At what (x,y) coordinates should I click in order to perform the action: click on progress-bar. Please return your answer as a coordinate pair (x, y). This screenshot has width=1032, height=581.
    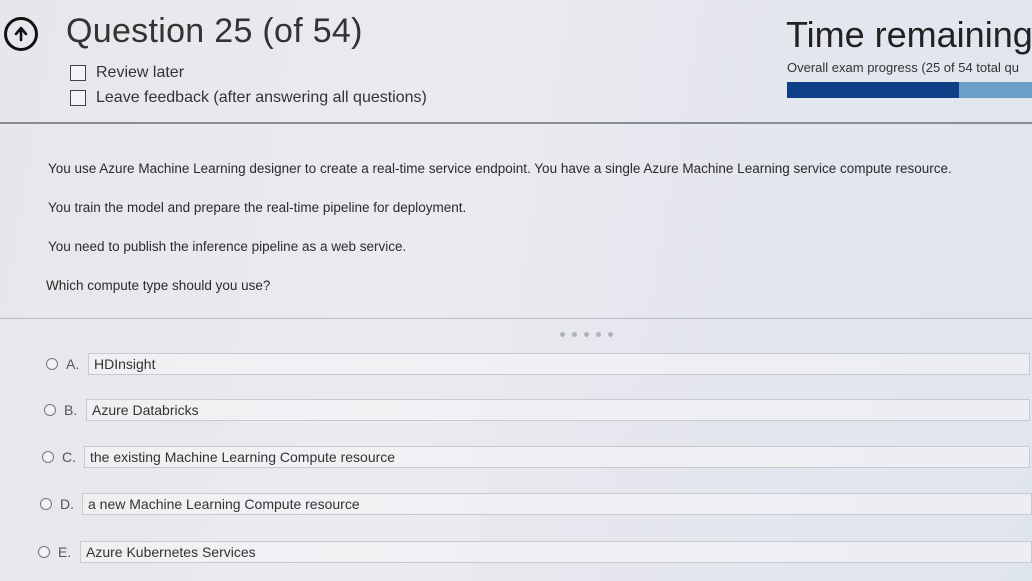
    Looking at the image, I should click on (909, 90).